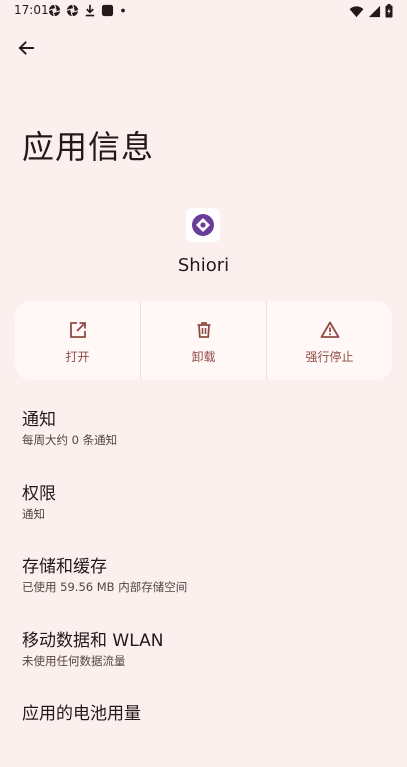  What do you see at coordinates (77, 357) in the screenshot?
I see `open-button-label: 打开` at bounding box center [77, 357].